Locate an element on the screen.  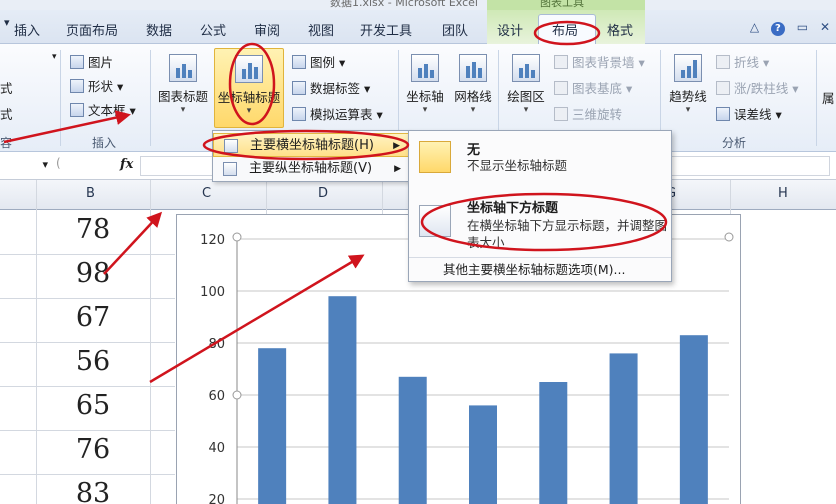
partial-dropdown-icon: ▾ is located at coordinates (54, 57).